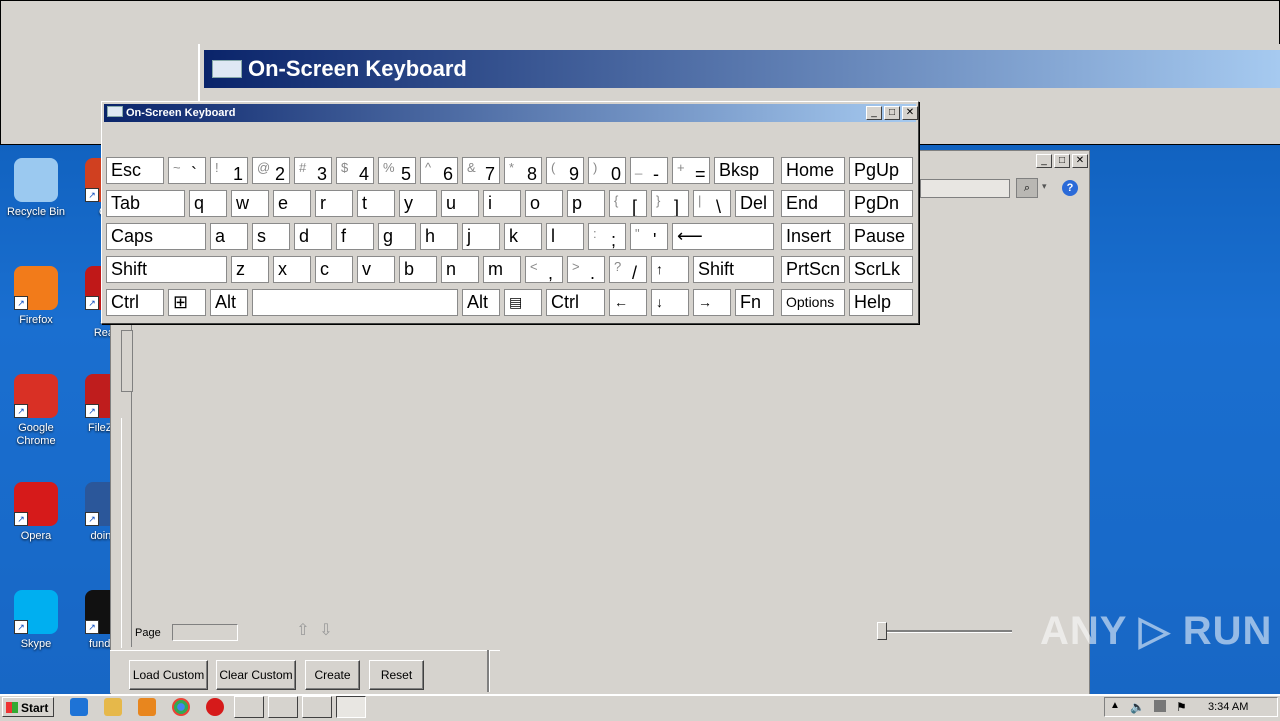 The image size is (1280, 721). Describe the element at coordinates (649, 236) in the screenshot. I see `key-': " '` at that location.